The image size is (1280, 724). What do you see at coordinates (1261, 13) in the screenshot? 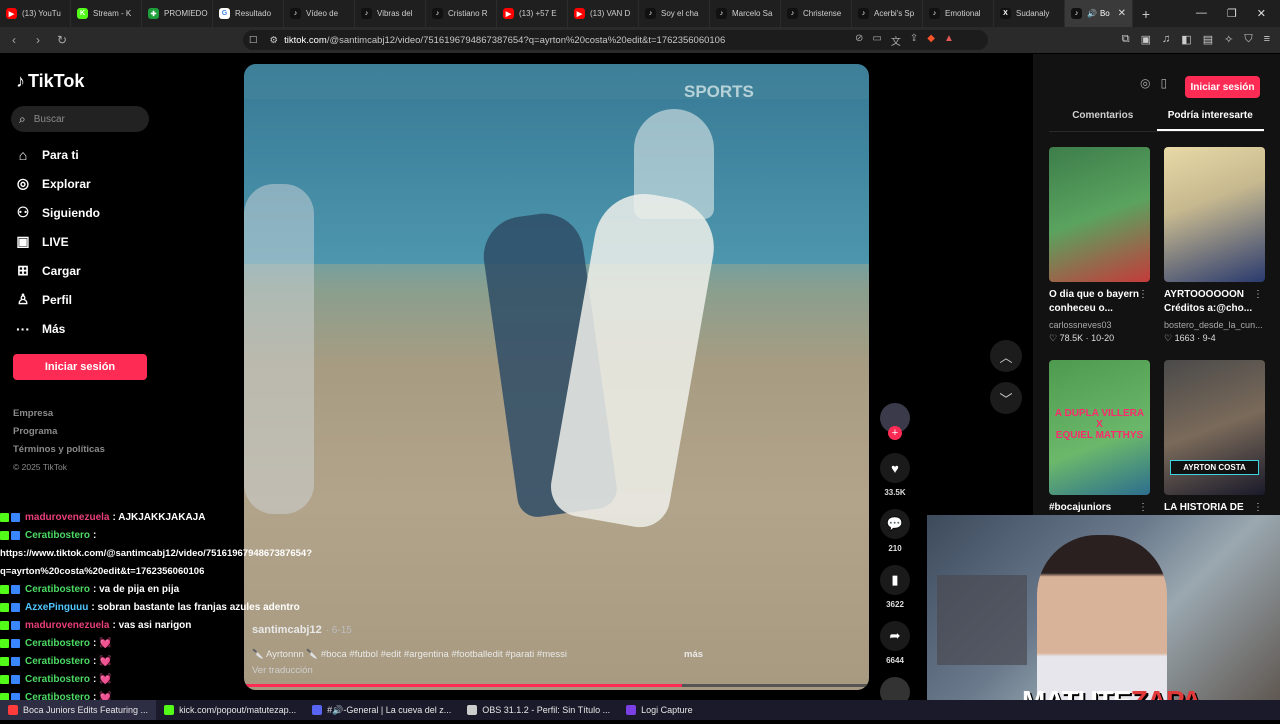
I see `close-window-icon: ✕` at bounding box center [1261, 13].